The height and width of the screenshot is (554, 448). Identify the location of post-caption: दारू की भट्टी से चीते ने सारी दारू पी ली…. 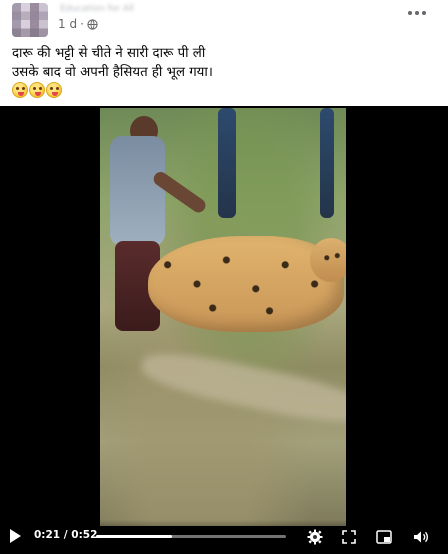
(224, 63).